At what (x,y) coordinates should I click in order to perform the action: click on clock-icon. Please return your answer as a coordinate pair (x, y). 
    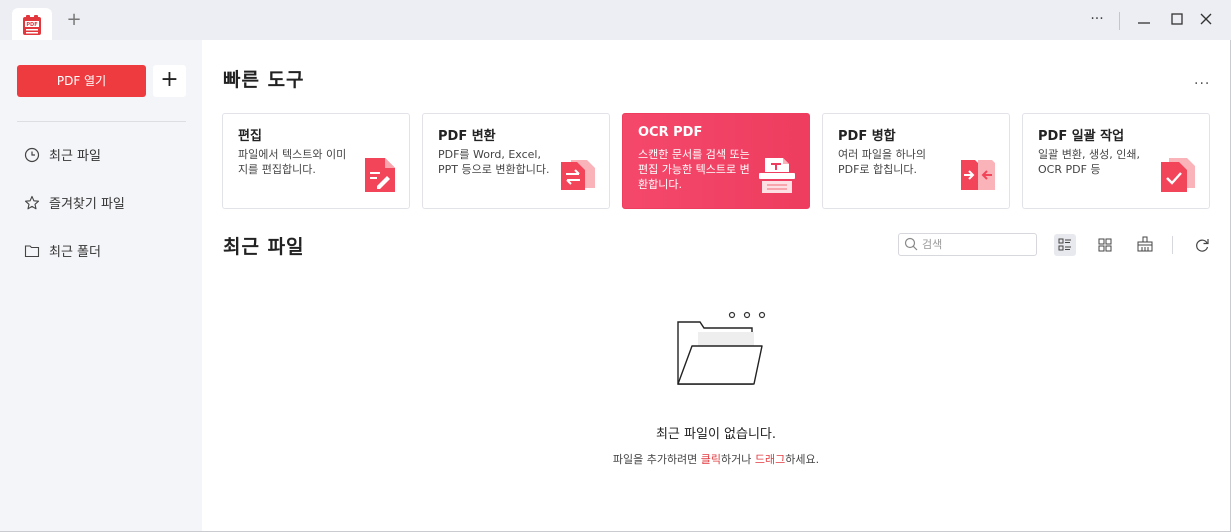
    Looking at the image, I should click on (32, 155).